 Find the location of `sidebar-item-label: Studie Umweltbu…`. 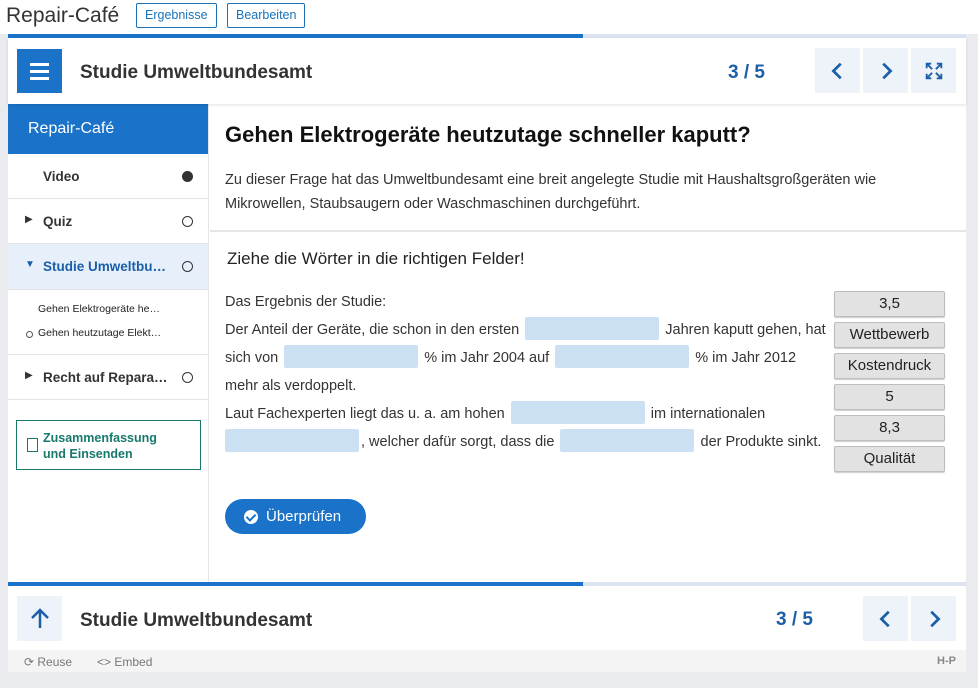

sidebar-item-label: Studie Umweltbu… is located at coordinates (105, 266).